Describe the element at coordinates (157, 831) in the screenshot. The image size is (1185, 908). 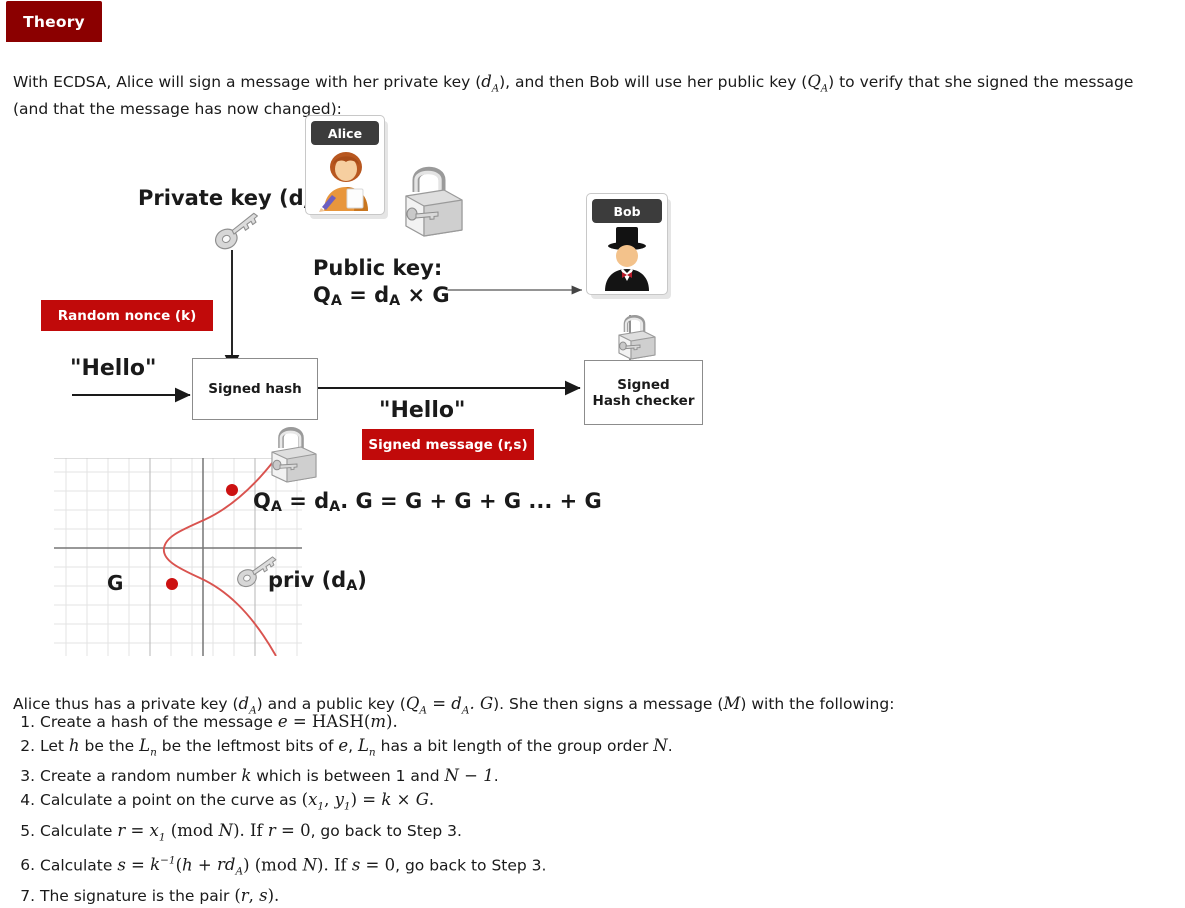
I see `step-5-x1: x1` at that location.